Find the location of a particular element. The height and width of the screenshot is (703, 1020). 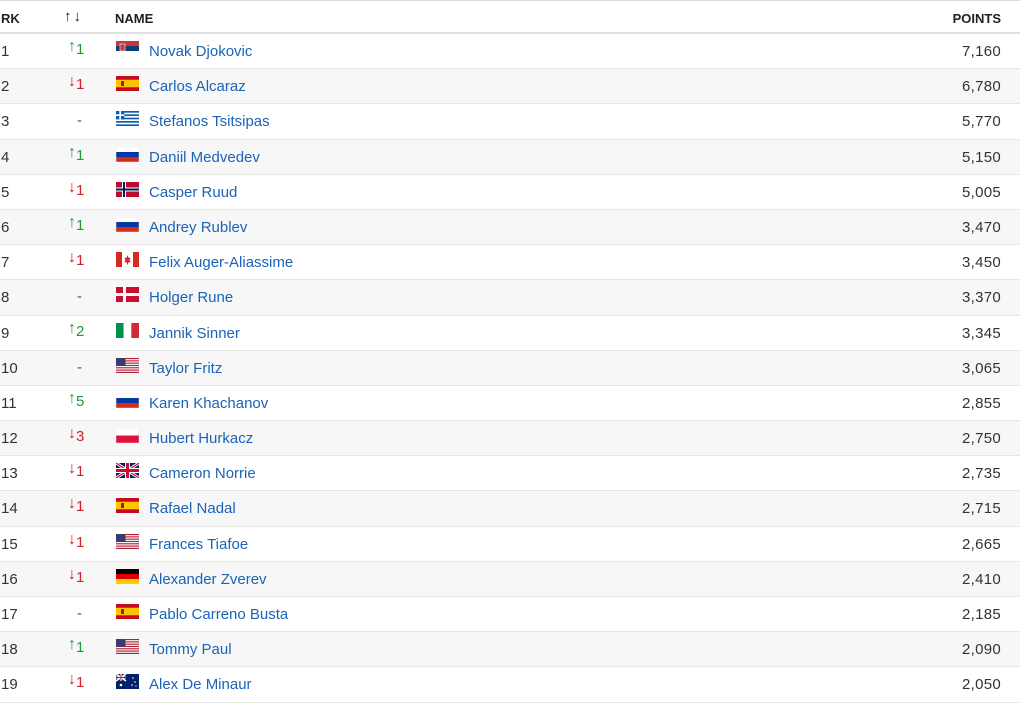

rank-change: ↑1 is located at coordinates (88, 646).